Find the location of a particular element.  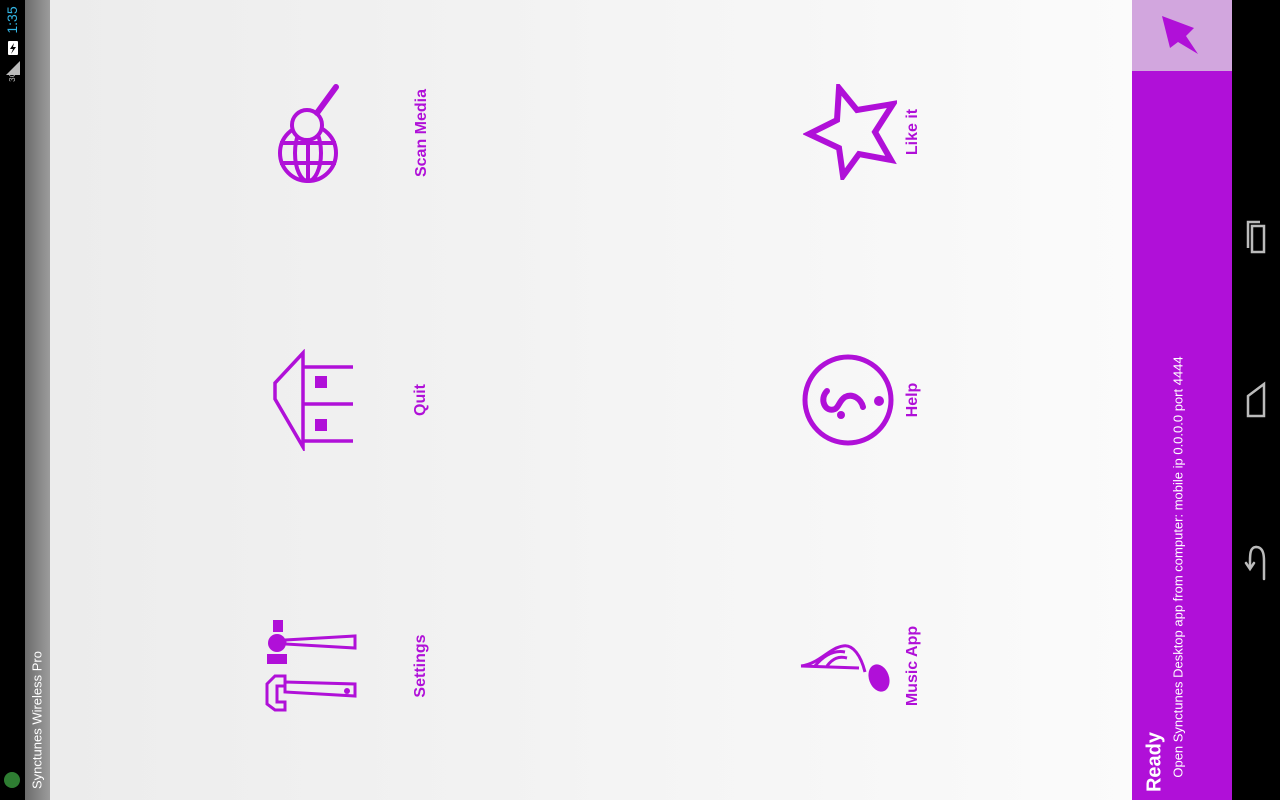

home-icon is located at coordinates (1256, 400).